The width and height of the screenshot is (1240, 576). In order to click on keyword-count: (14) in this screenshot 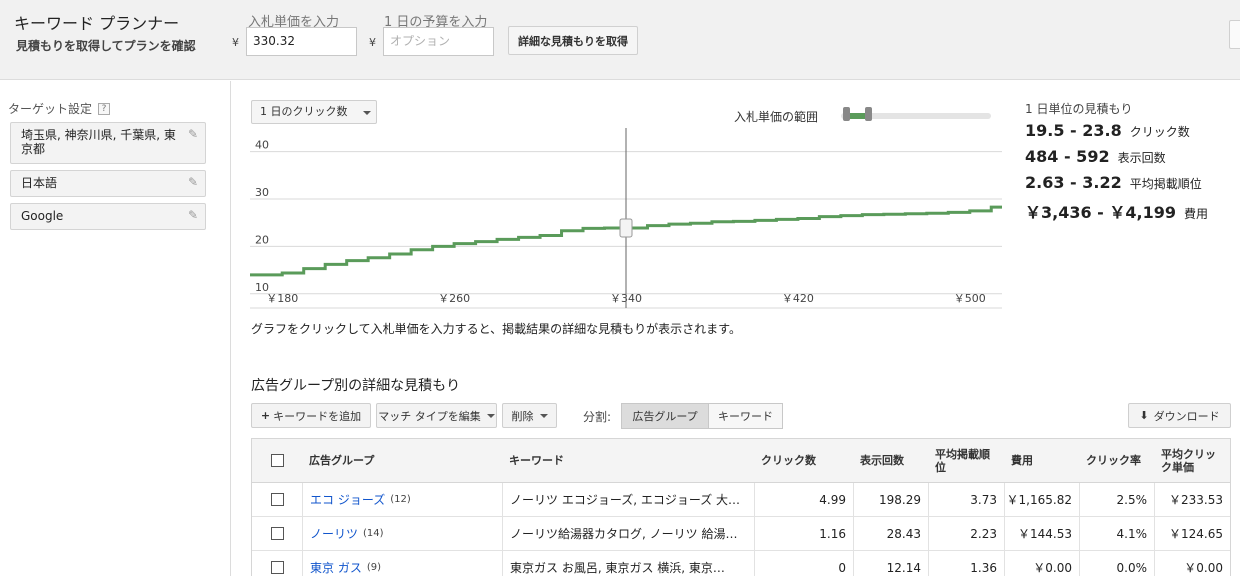, I will do `click(373, 533)`.